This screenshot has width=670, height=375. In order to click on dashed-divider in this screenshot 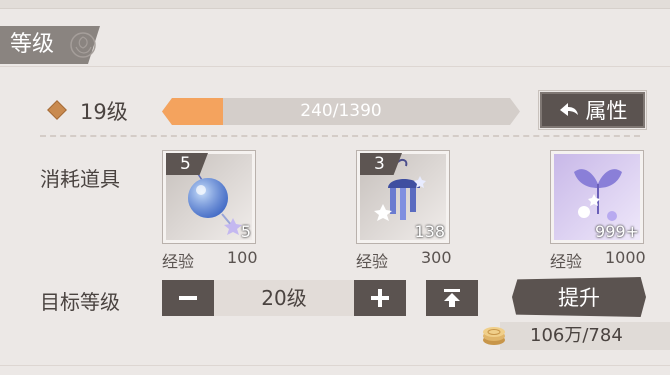, I will do `click(340, 136)`.